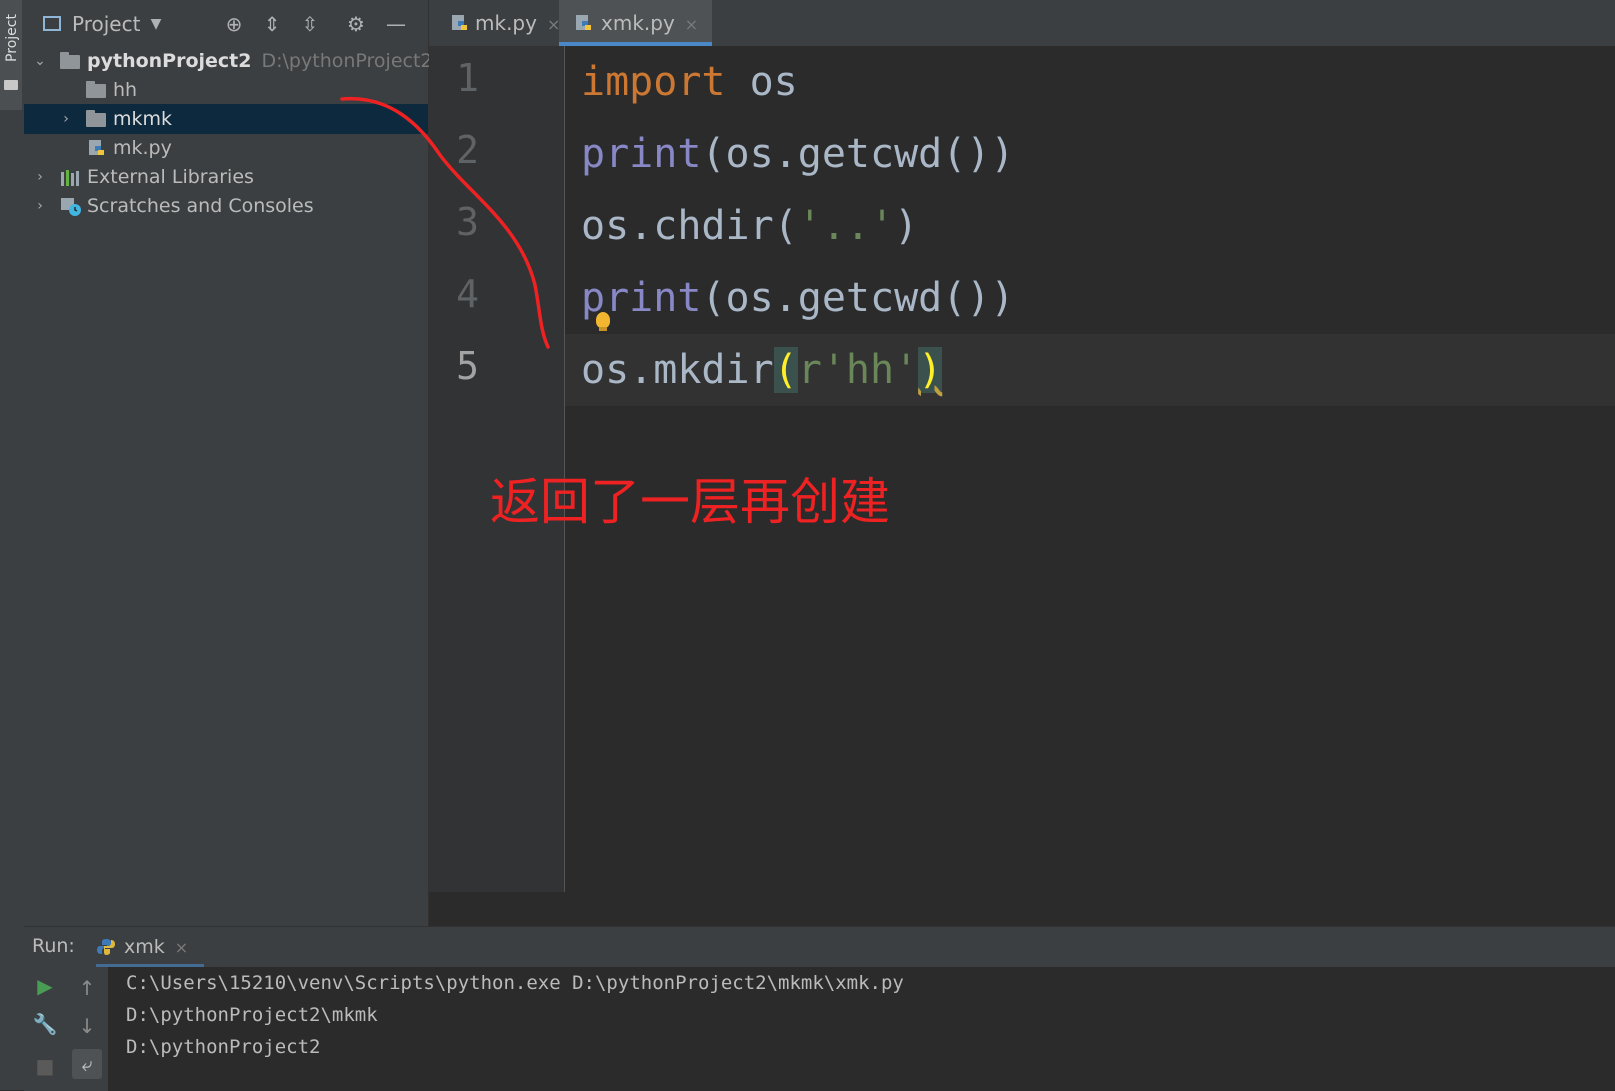 The image size is (1615, 1091). Describe the element at coordinates (690, 502) in the screenshot. I see `annotation-text: 返回了一层再创建` at that location.